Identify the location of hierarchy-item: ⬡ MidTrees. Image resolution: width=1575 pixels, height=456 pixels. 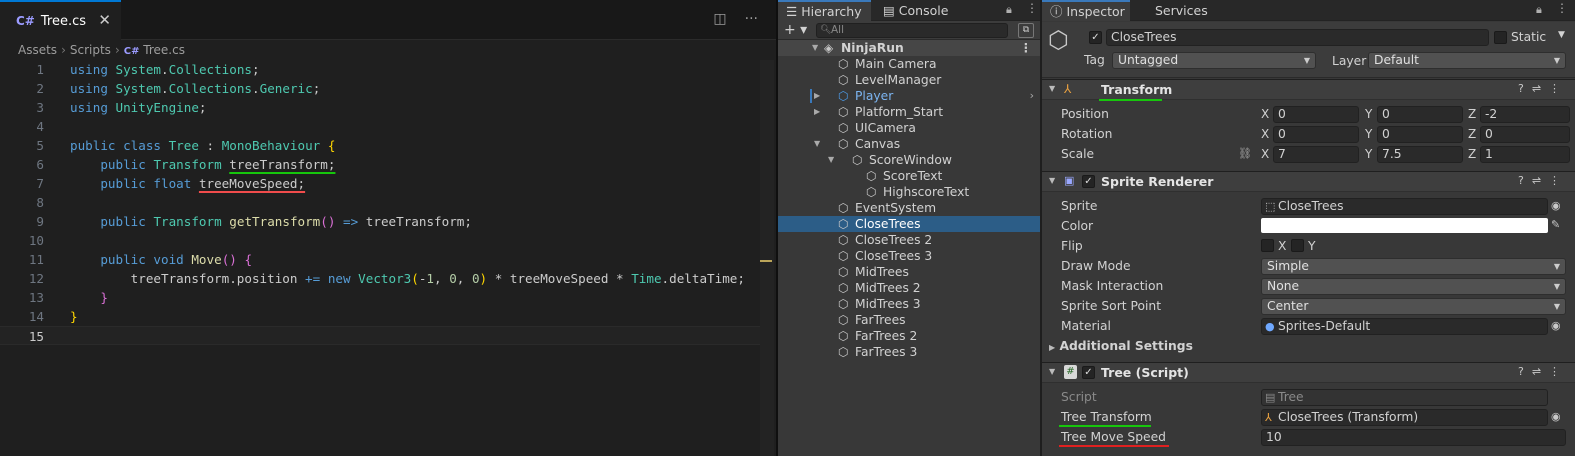
(909, 272).